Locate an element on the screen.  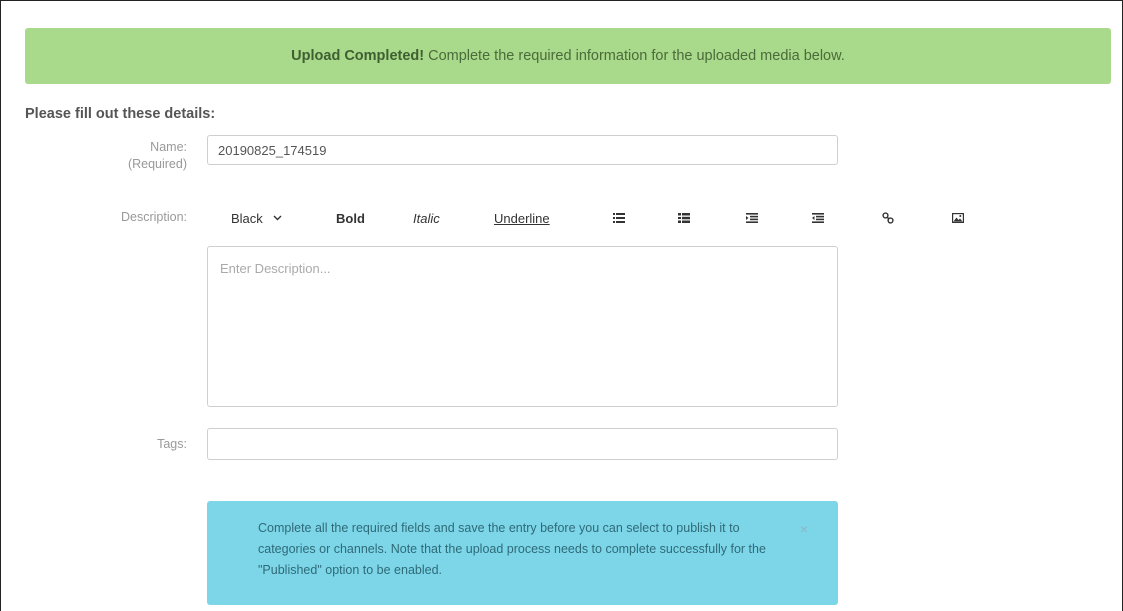
image-icon is located at coordinates (958, 218).